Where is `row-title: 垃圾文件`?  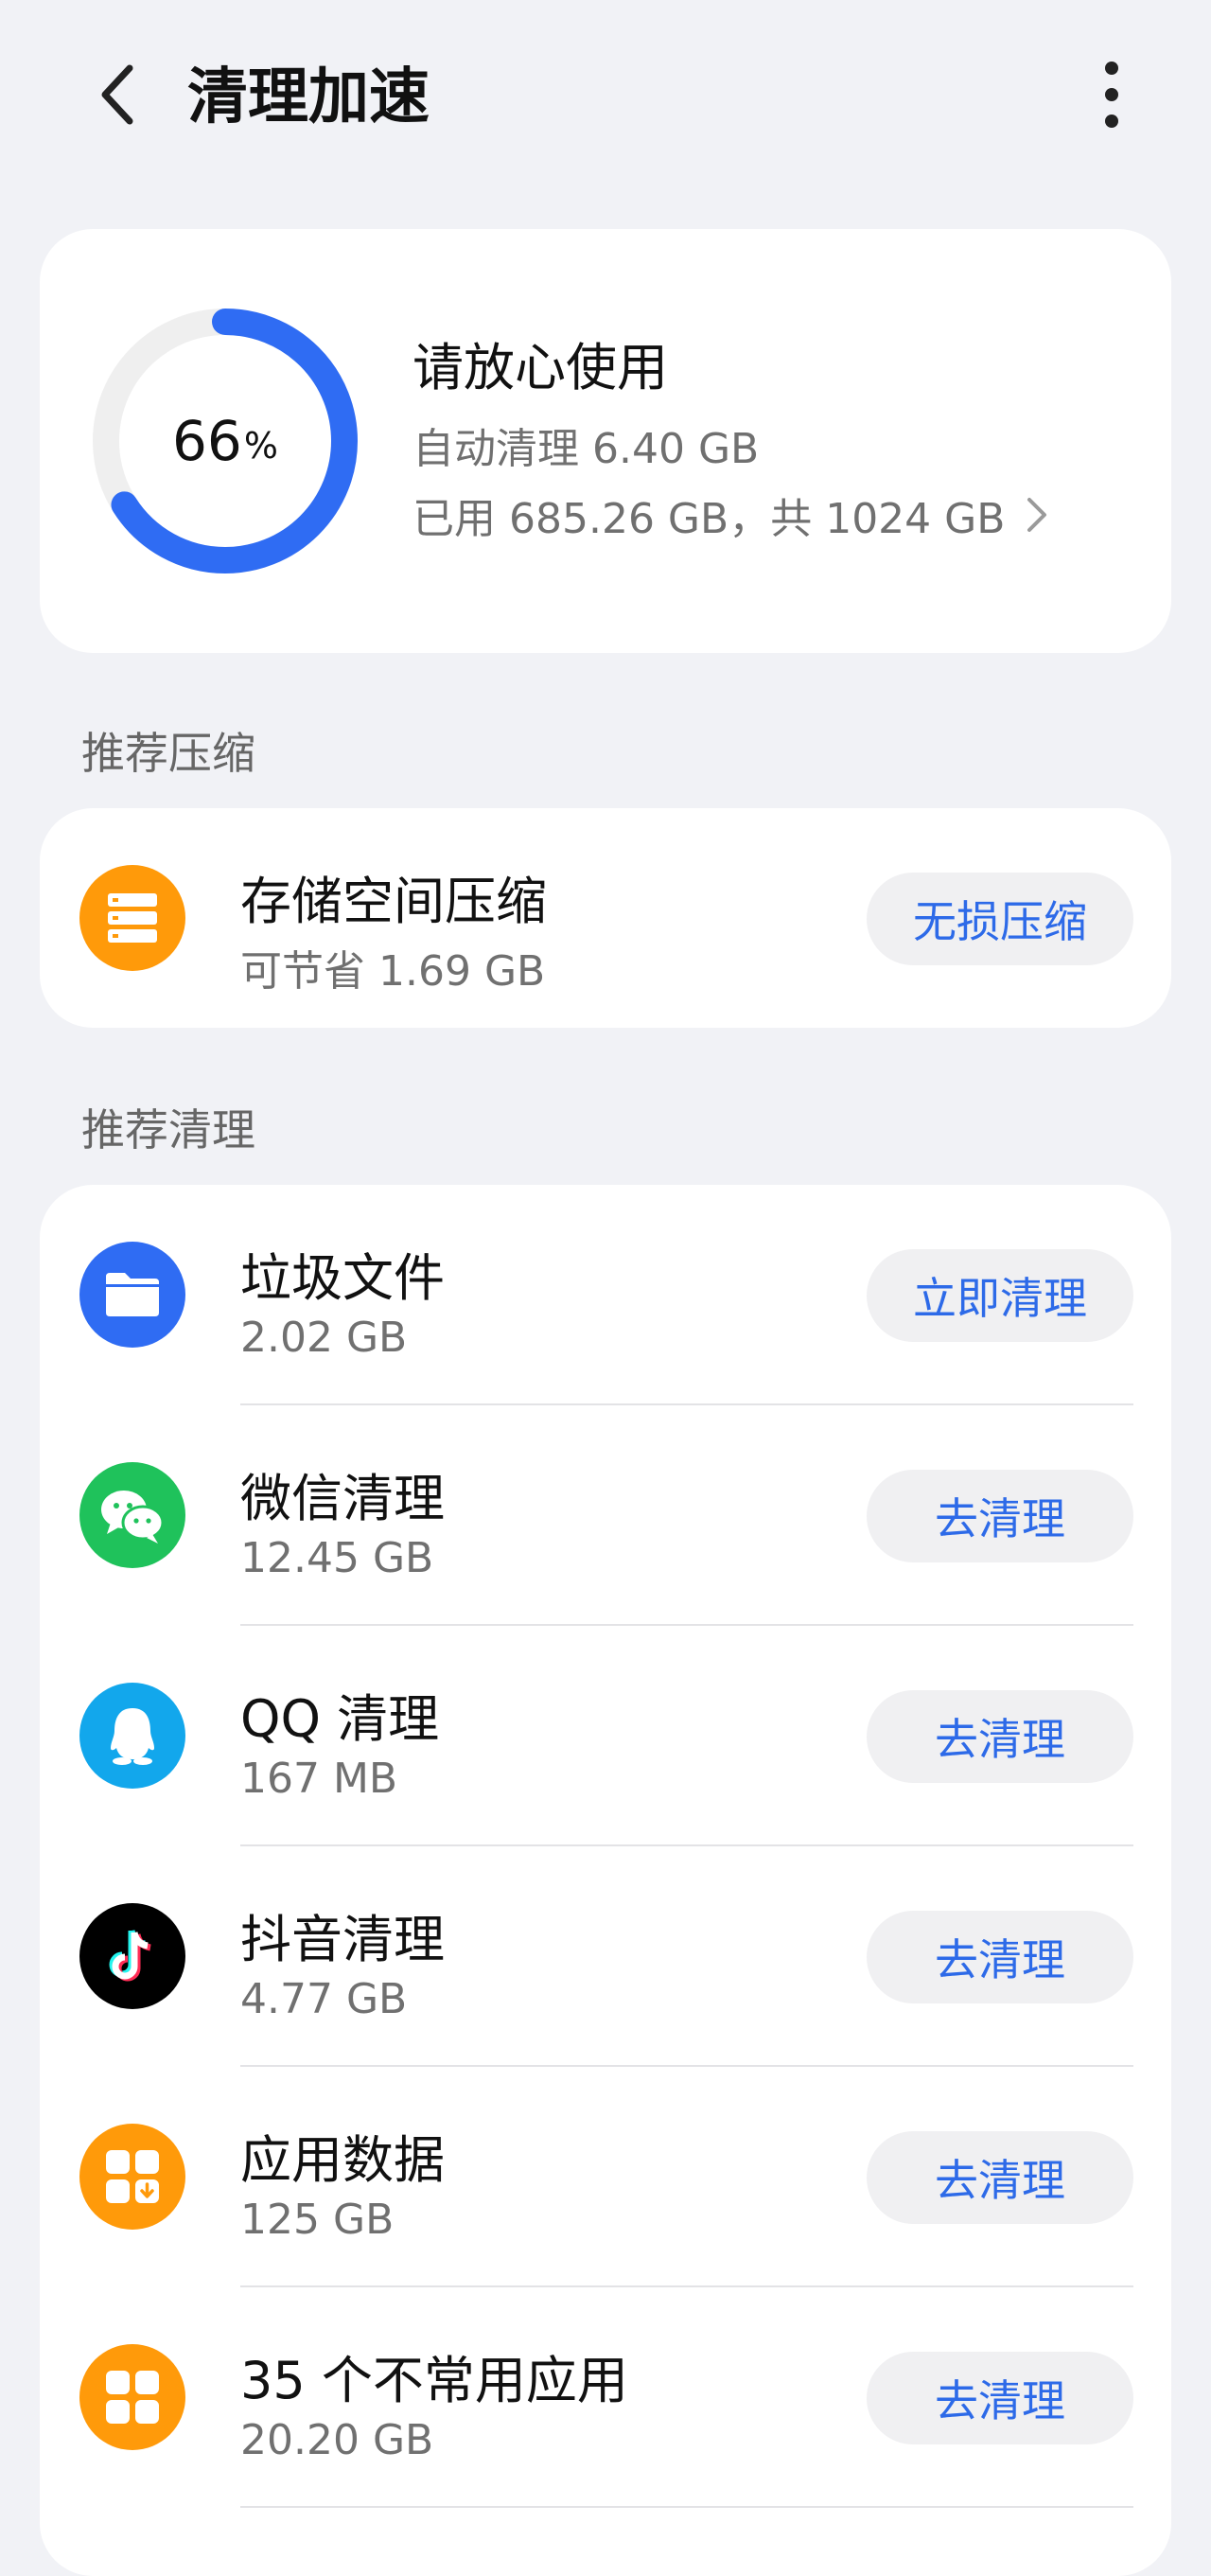 row-title: 垃圾文件 is located at coordinates (342, 1278).